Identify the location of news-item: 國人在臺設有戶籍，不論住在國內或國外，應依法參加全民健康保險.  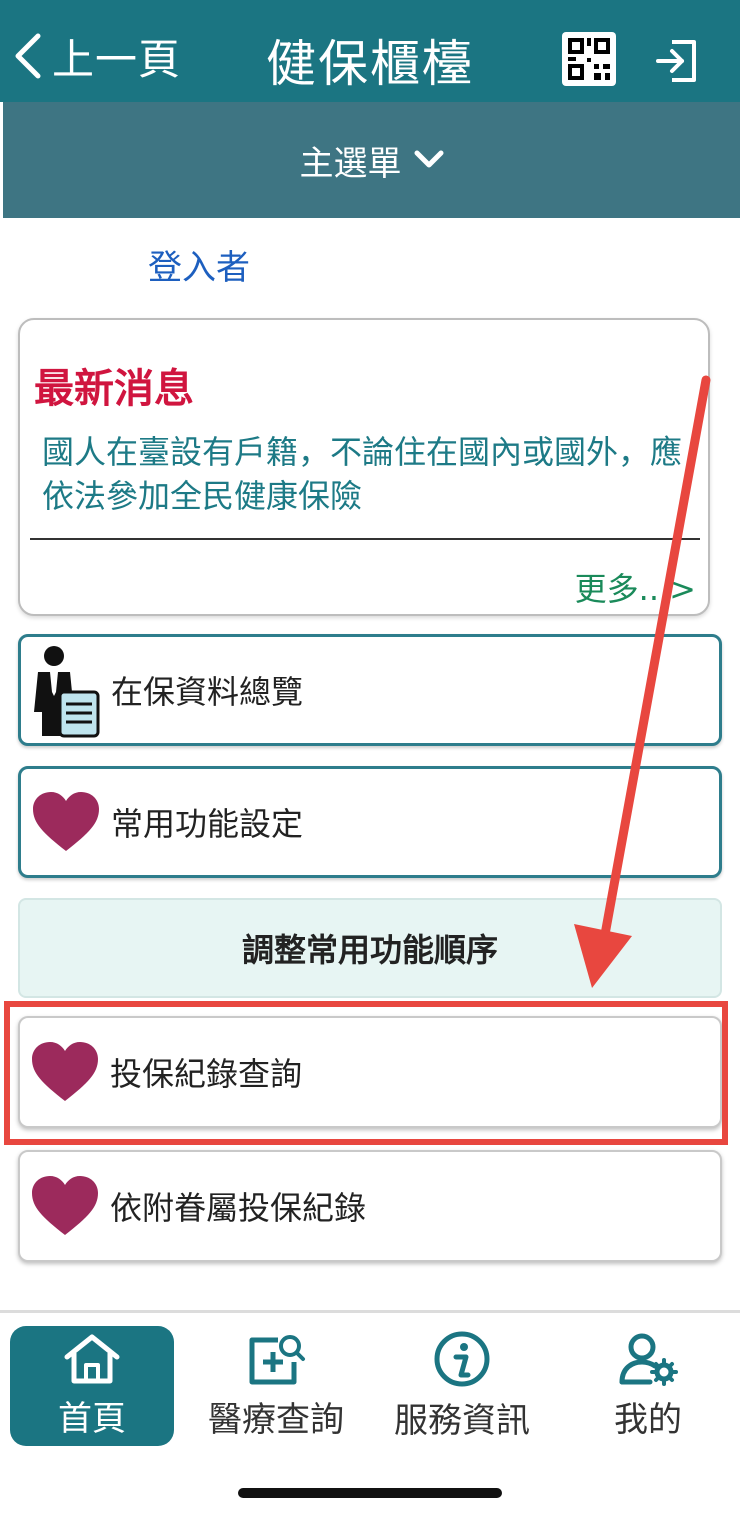
(362, 474).